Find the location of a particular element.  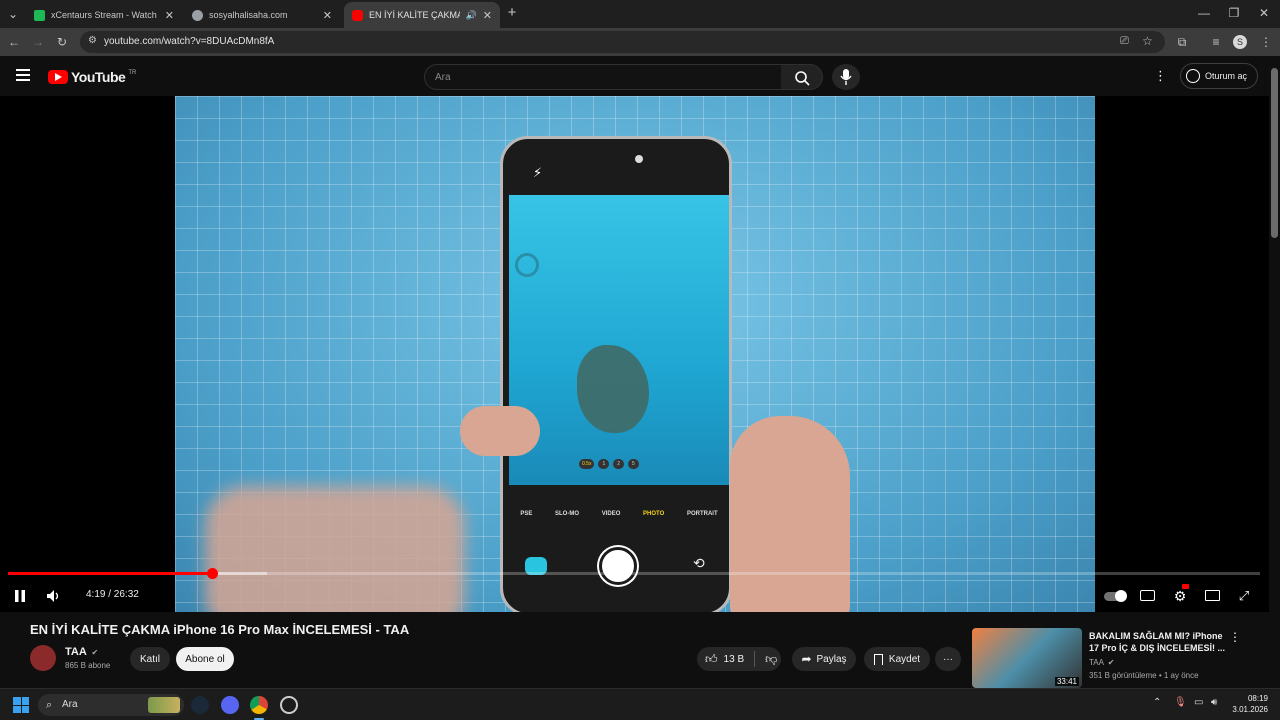

site-info-icon: ⚙ is located at coordinates (92, 40).